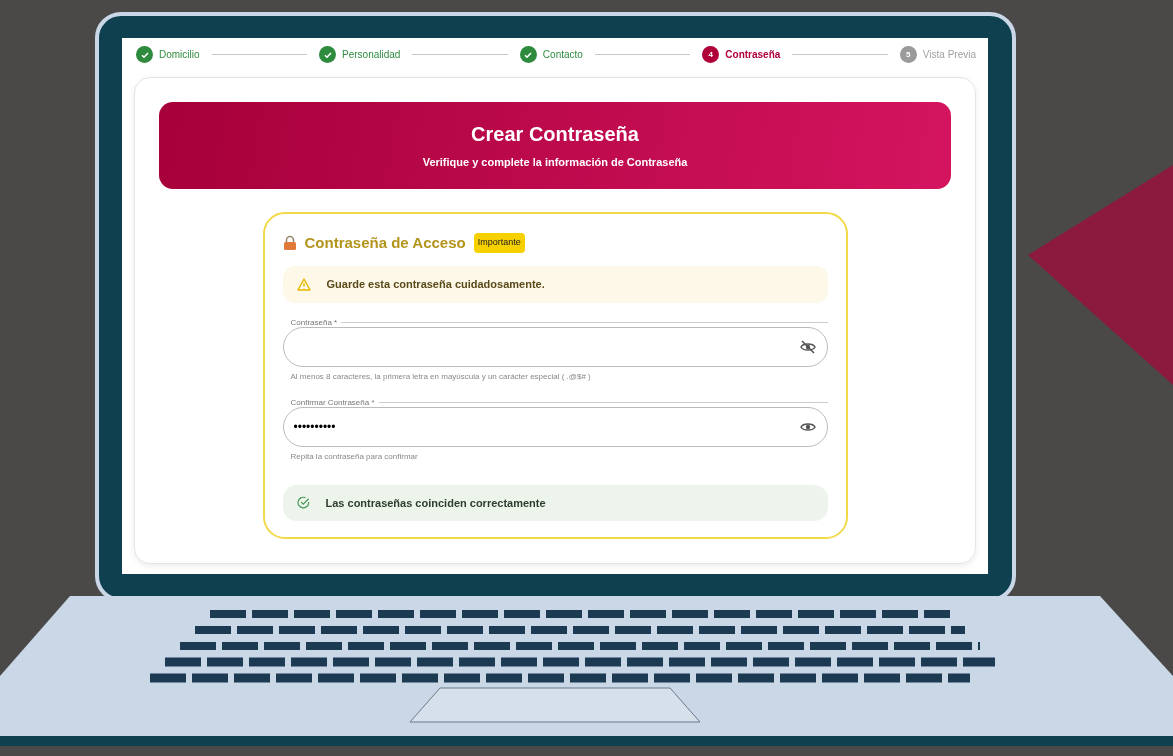 The width and height of the screenshot is (1173, 756). I want to click on success-text: Las contraseñas coinciden correctamente, so click(435, 503).